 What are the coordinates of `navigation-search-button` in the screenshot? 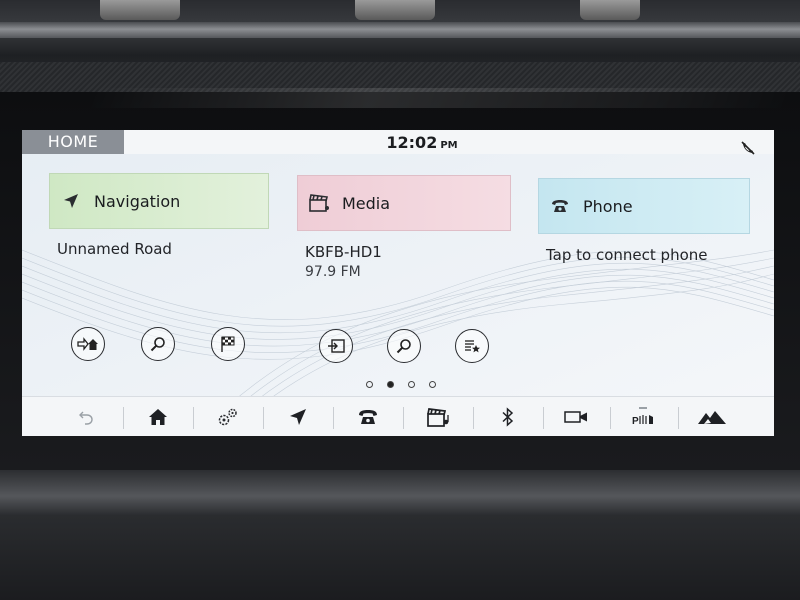 It's located at (158, 344).